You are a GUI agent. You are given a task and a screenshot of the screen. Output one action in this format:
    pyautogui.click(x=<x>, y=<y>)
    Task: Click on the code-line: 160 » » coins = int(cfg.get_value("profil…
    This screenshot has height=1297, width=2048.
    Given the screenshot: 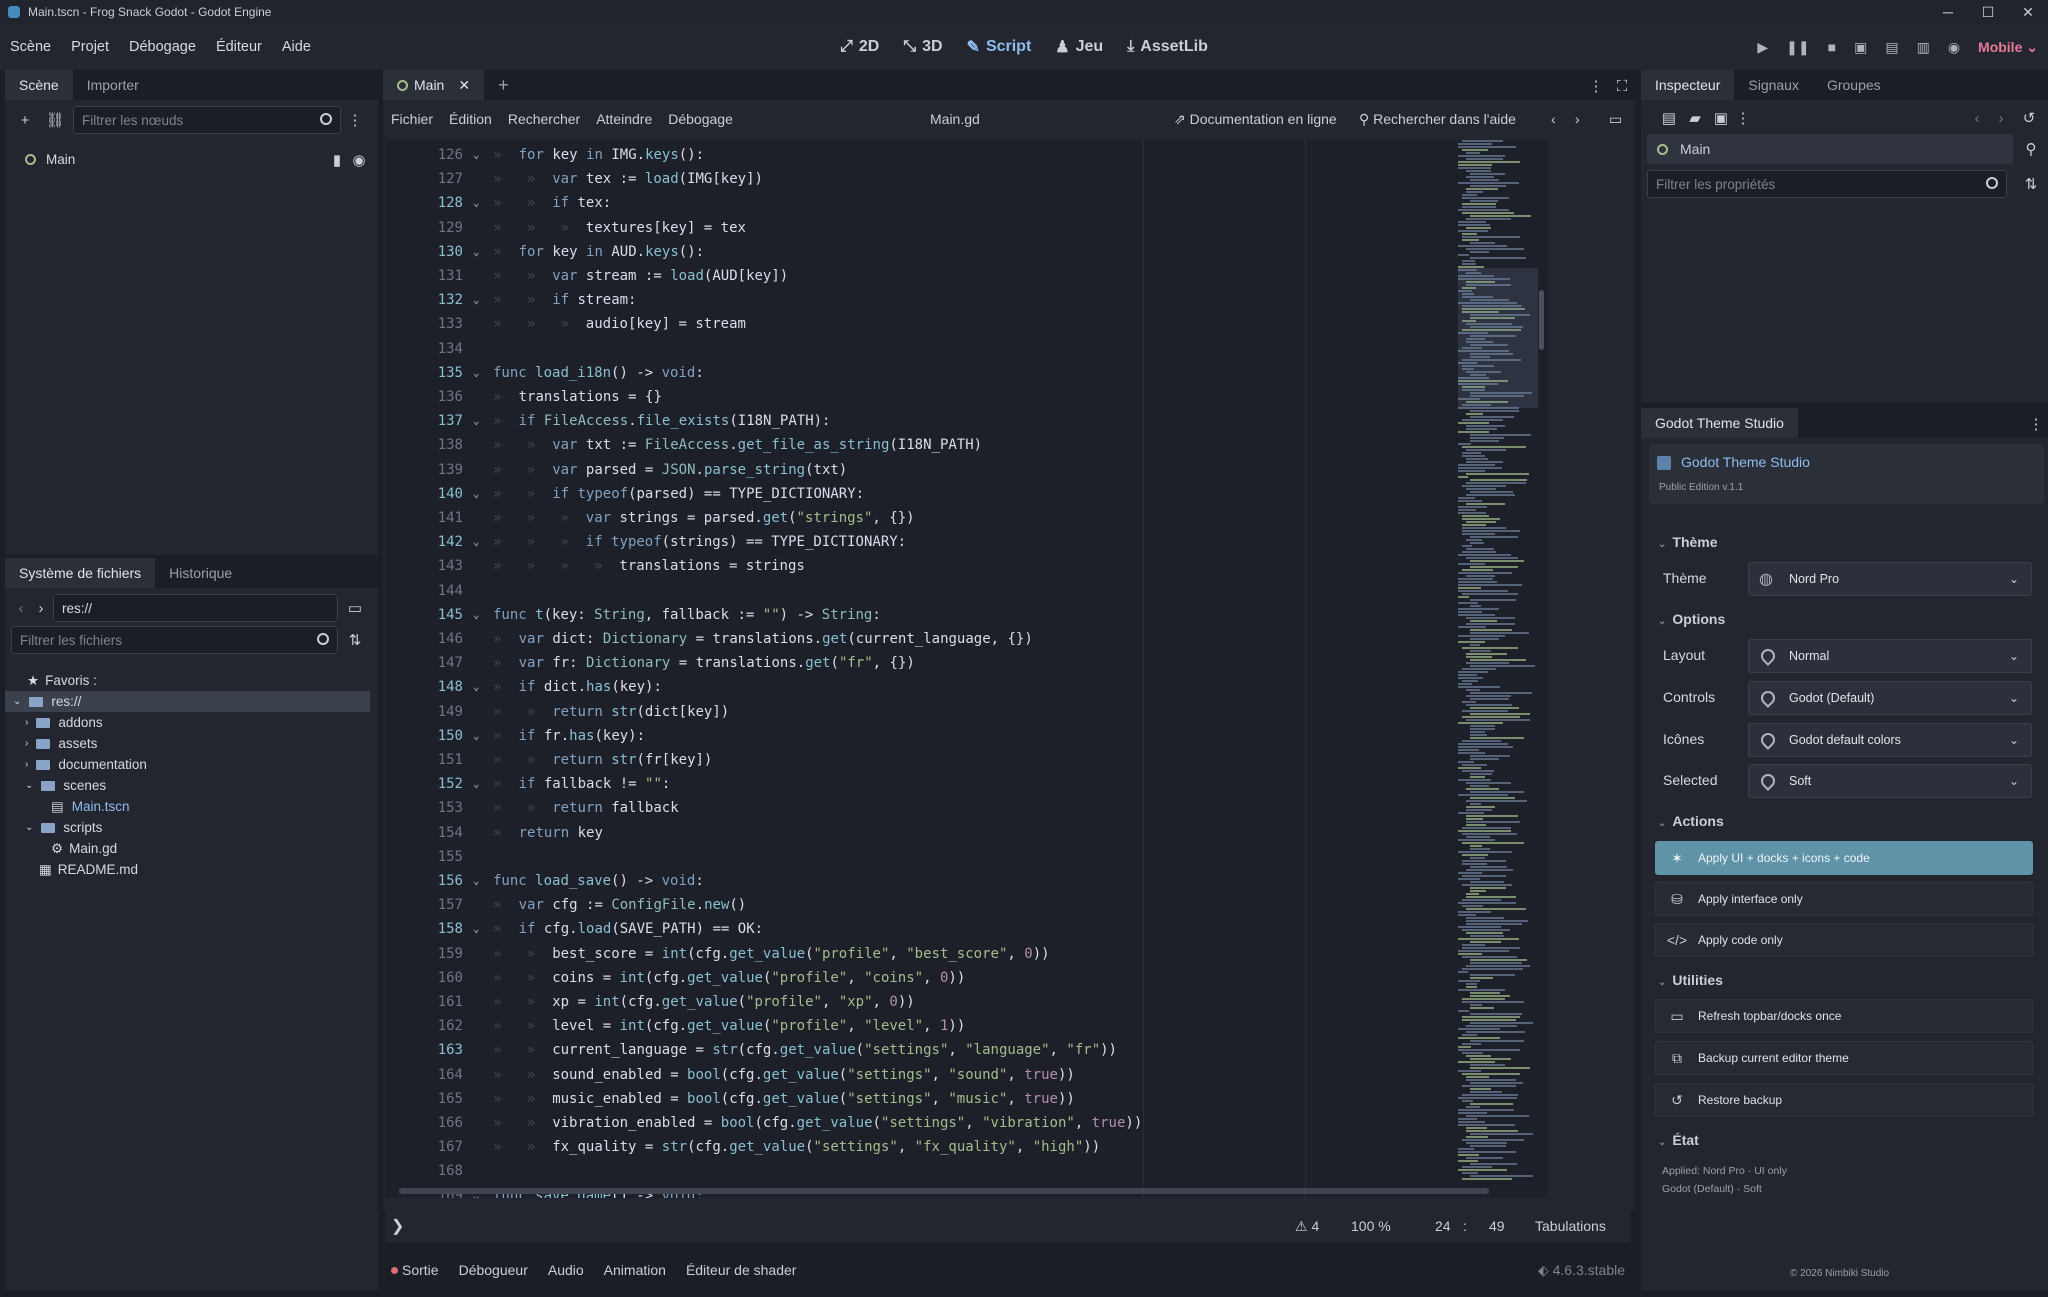 What is the action you would take?
    pyautogui.click(x=965, y=978)
    